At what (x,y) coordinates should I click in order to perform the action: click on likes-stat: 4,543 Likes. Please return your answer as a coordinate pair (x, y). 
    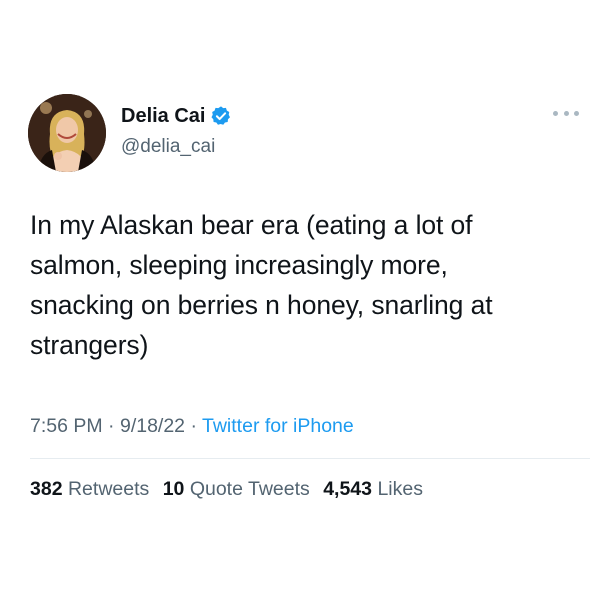
    Looking at the image, I should click on (373, 489).